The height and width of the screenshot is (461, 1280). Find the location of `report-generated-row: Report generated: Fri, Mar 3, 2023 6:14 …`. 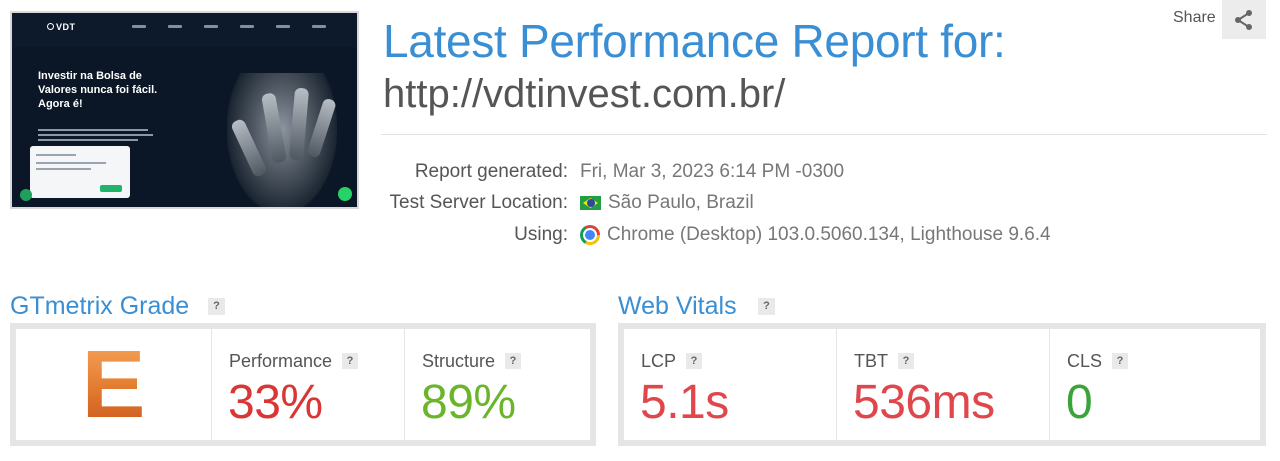

report-generated-row: Report generated: Fri, Mar 3, 2023 6:14 … is located at coordinates (612, 172).